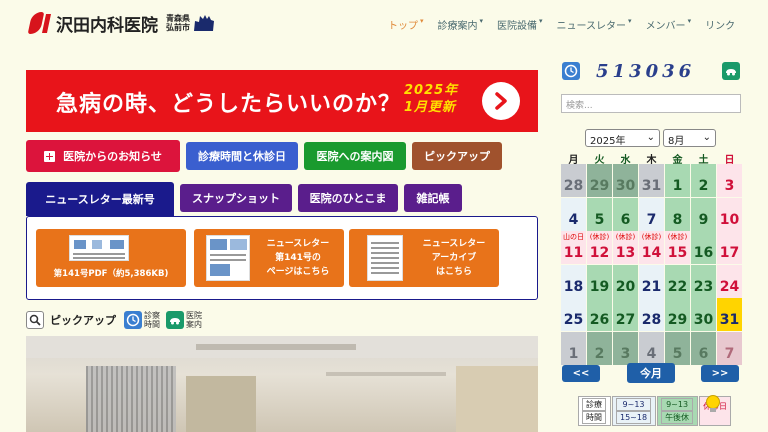  Describe the element at coordinates (703, 247) in the screenshot. I see `calendar-day: 16` at that location.